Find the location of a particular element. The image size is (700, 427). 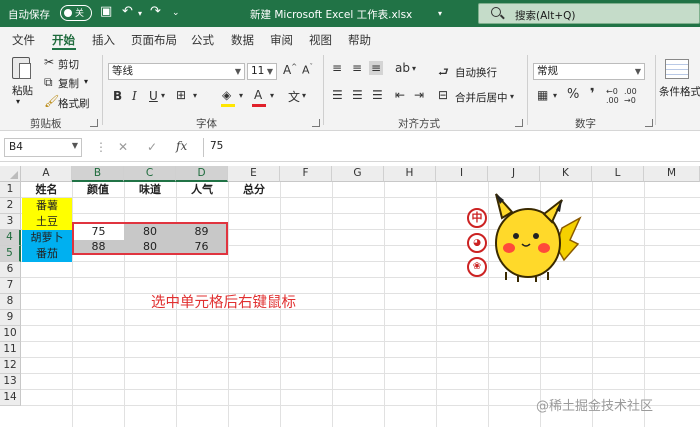

column-header-e: E is located at coordinates (254, 174).